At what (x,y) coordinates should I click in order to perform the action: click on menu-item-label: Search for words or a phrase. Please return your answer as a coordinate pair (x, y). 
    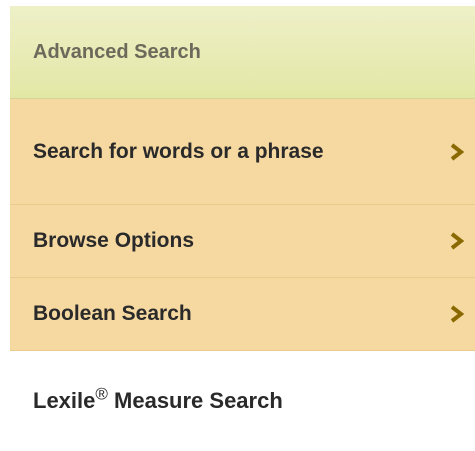
    Looking at the image, I should click on (178, 151).